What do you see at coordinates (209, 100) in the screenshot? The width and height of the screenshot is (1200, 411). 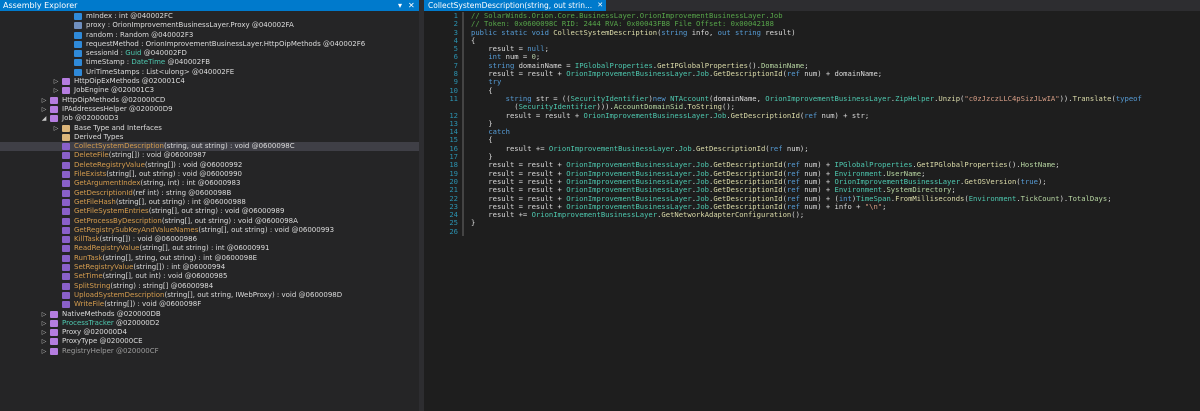 I see `tree-item: ▷ HttpOipMethods @020000CD` at bounding box center [209, 100].